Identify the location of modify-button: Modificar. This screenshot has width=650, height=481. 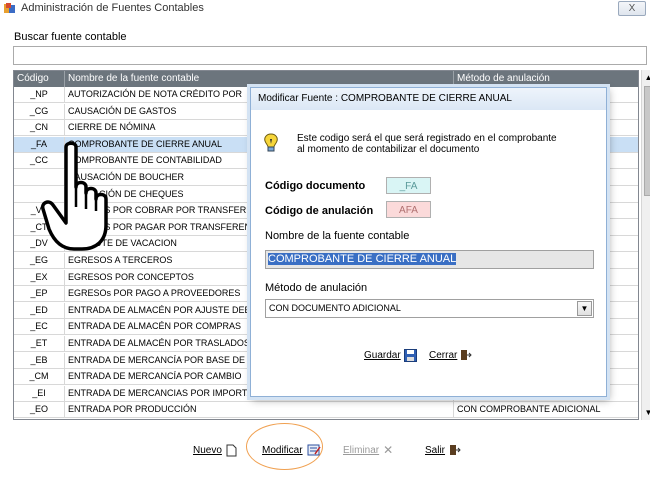
(291, 450).